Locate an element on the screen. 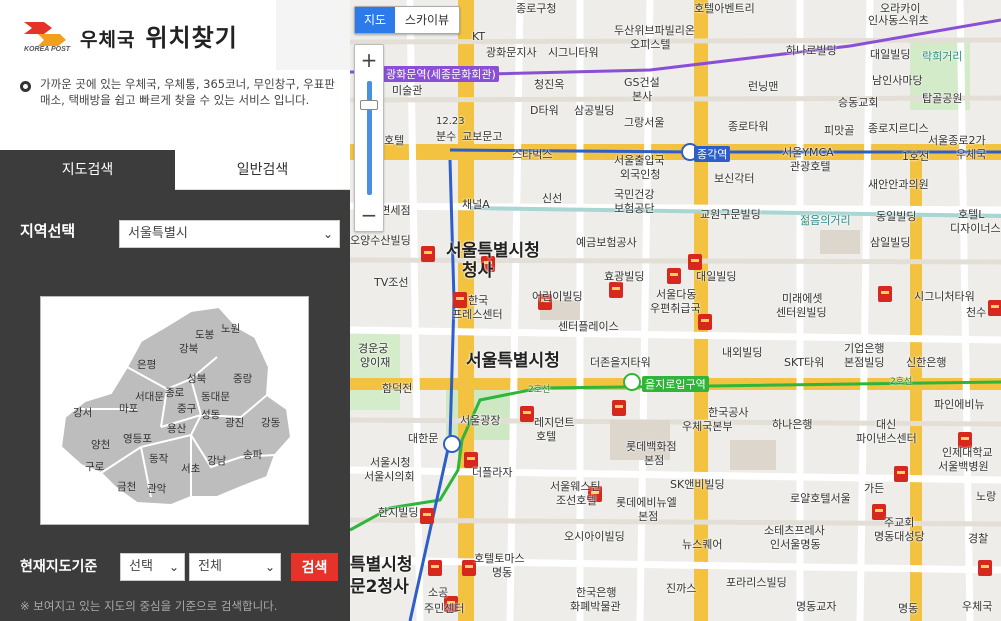 The width and height of the screenshot is (1001, 621). district-seongbuk: 성북 is located at coordinates (196, 378).